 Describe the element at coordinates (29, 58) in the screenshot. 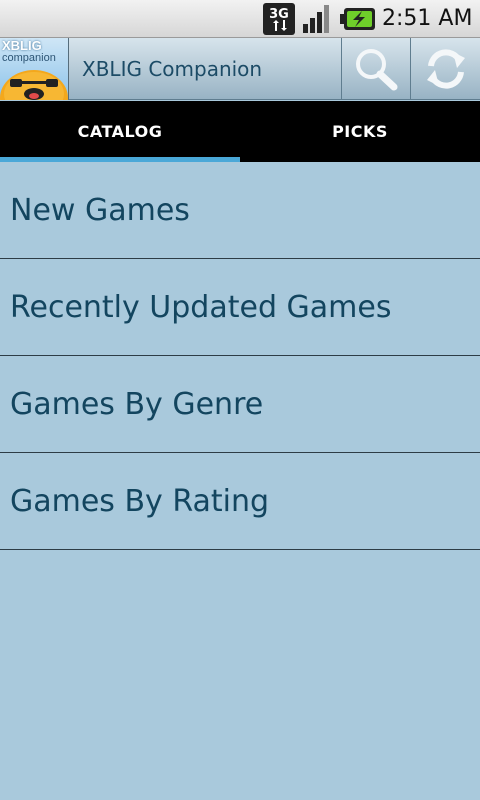

I see `logo-text-line2: companion` at that location.